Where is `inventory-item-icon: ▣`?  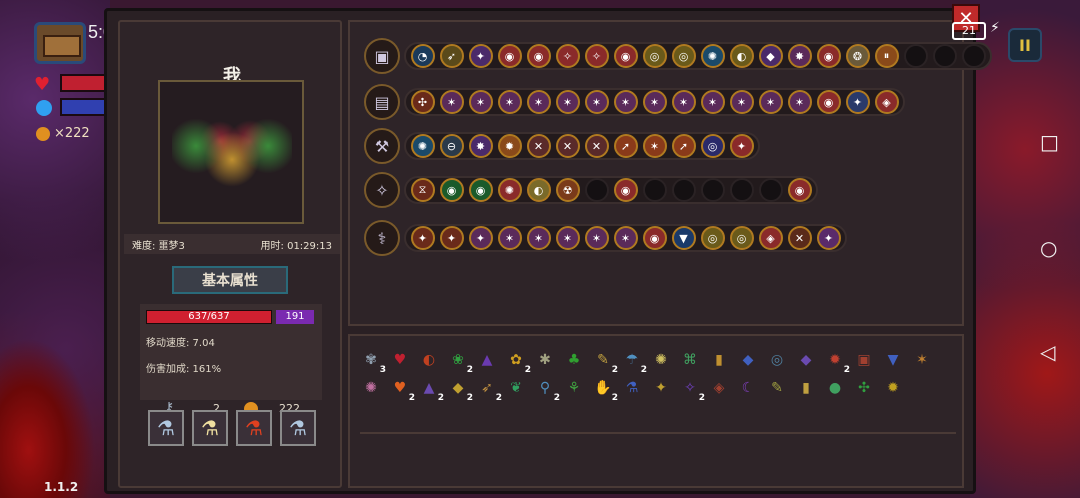
inventory-item-icon: ▣ is located at coordinates (864, 360).